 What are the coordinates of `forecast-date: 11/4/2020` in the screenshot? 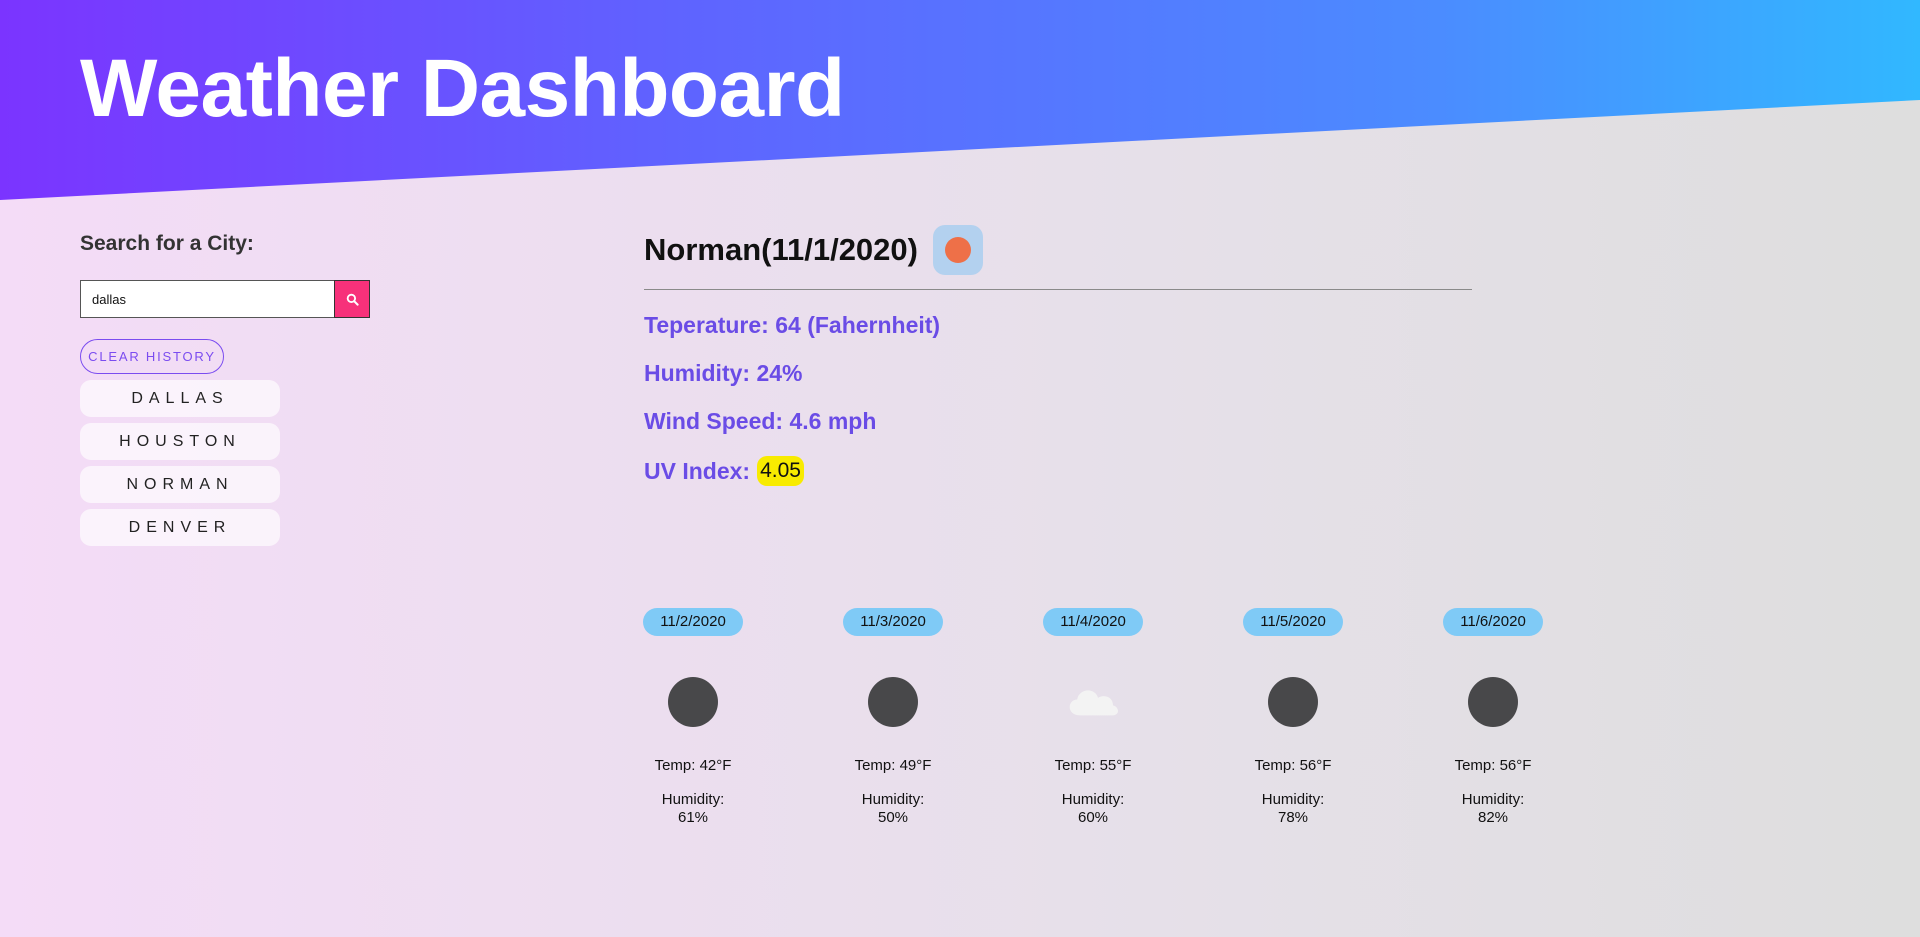 It's located at (1093, 622).